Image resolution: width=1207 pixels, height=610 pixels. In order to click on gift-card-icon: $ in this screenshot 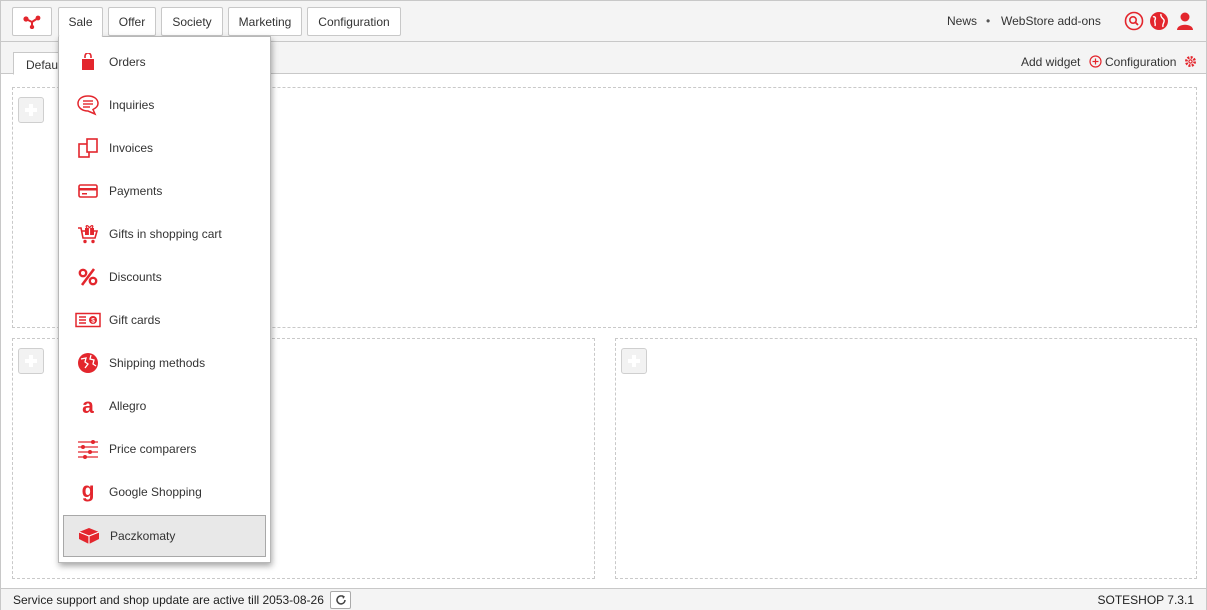, I will do `click(88, 320)`.